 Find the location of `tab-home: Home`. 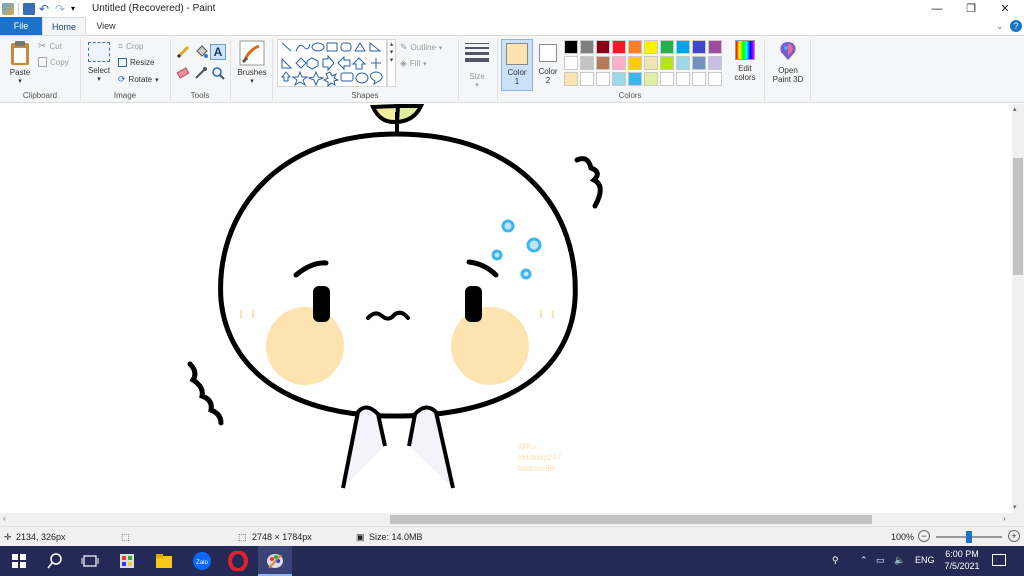

tab-home: Home is located at coordinates (64, 26).